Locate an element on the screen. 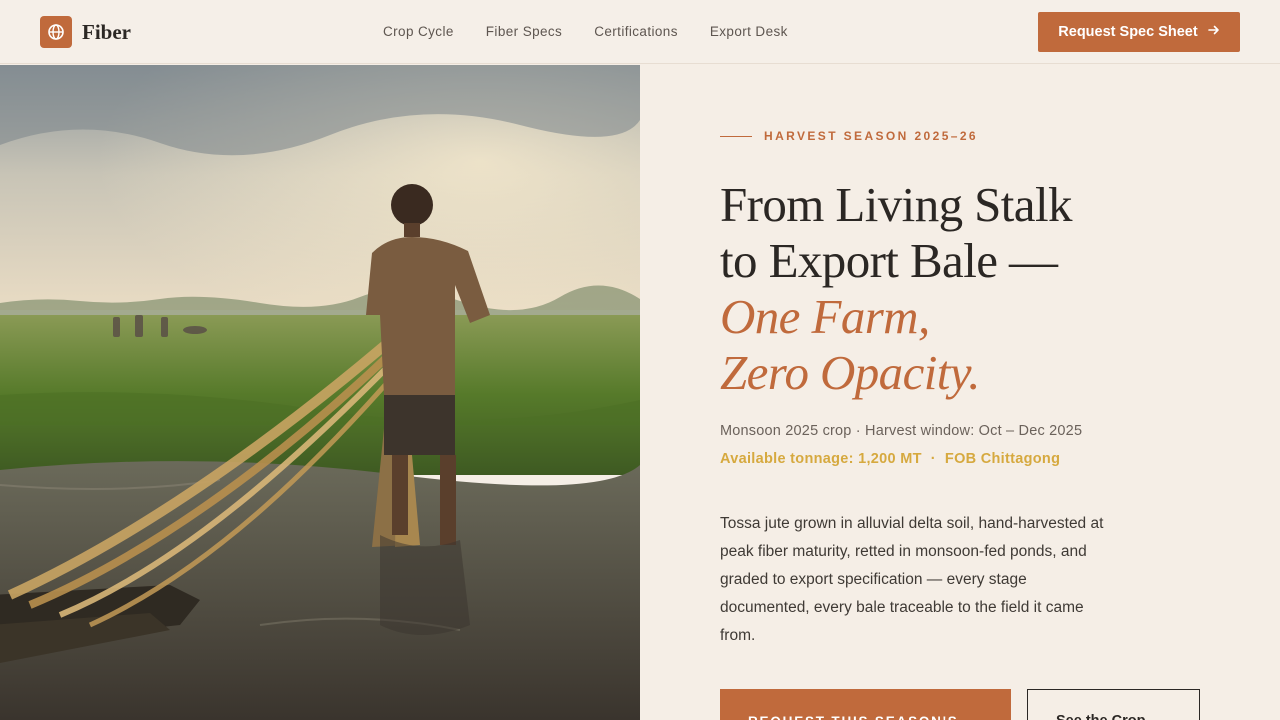 This screenshot has height=720, width=1280. see-the-crop-button: See the Crop is located at coordinates (1113, 704).